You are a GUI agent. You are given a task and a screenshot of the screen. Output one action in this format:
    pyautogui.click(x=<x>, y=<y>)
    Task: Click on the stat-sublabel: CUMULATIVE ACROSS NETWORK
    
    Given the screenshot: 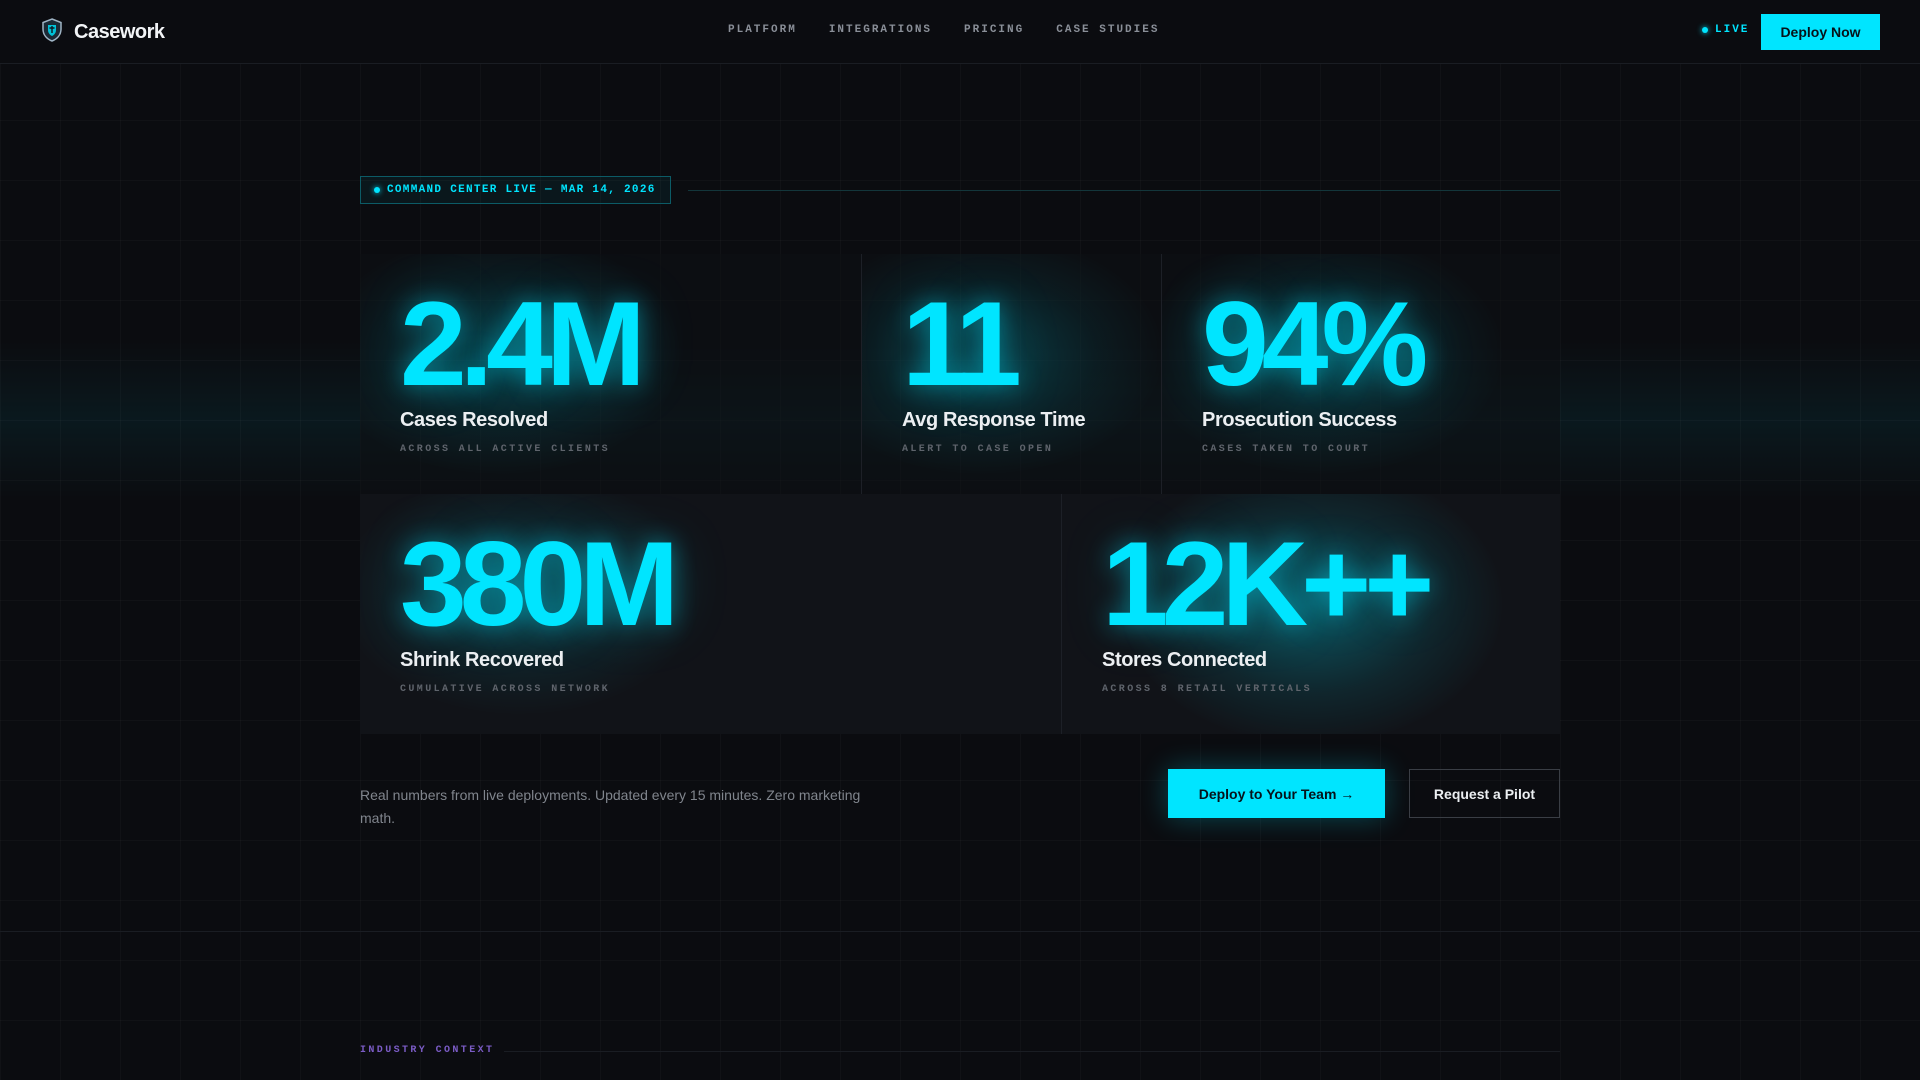 What is the action you would take?
    pyautogui.click(x=505, y=689)
    